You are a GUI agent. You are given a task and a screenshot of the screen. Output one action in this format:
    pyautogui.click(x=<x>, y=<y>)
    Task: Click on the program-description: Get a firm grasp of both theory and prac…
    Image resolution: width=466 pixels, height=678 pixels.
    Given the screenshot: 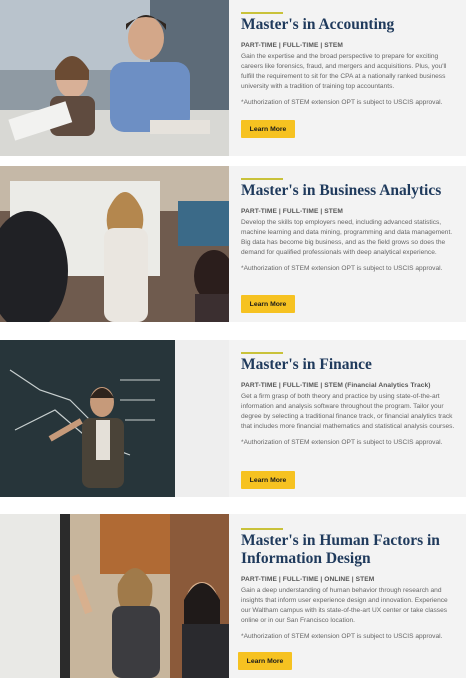 What is the action you would take?
    pyautogui.click(x=348, y=411)
    